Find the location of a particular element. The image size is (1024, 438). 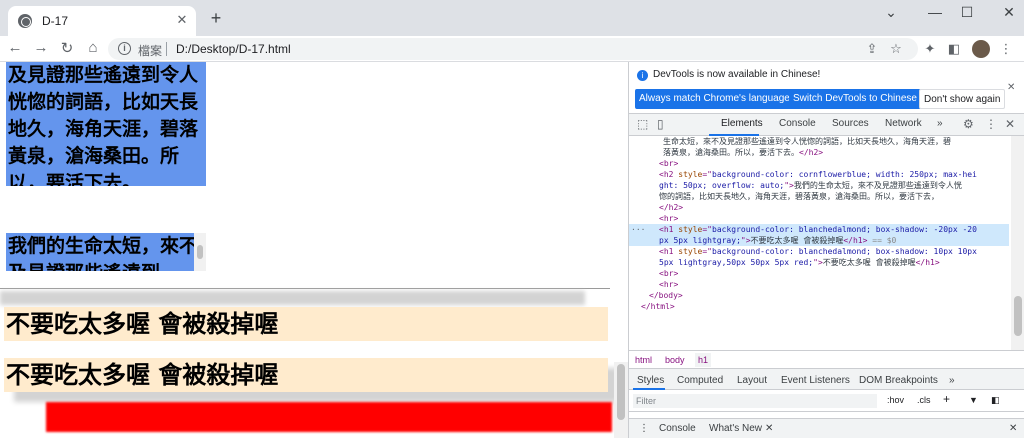

dom-token: </h2> is located at coordinates (671, 207).